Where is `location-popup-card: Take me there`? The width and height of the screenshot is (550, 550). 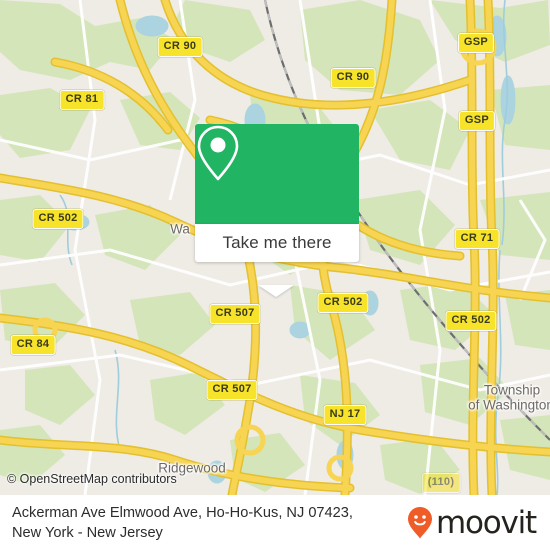 location-popup-card: Take me there is located at coordinates (277, 210).